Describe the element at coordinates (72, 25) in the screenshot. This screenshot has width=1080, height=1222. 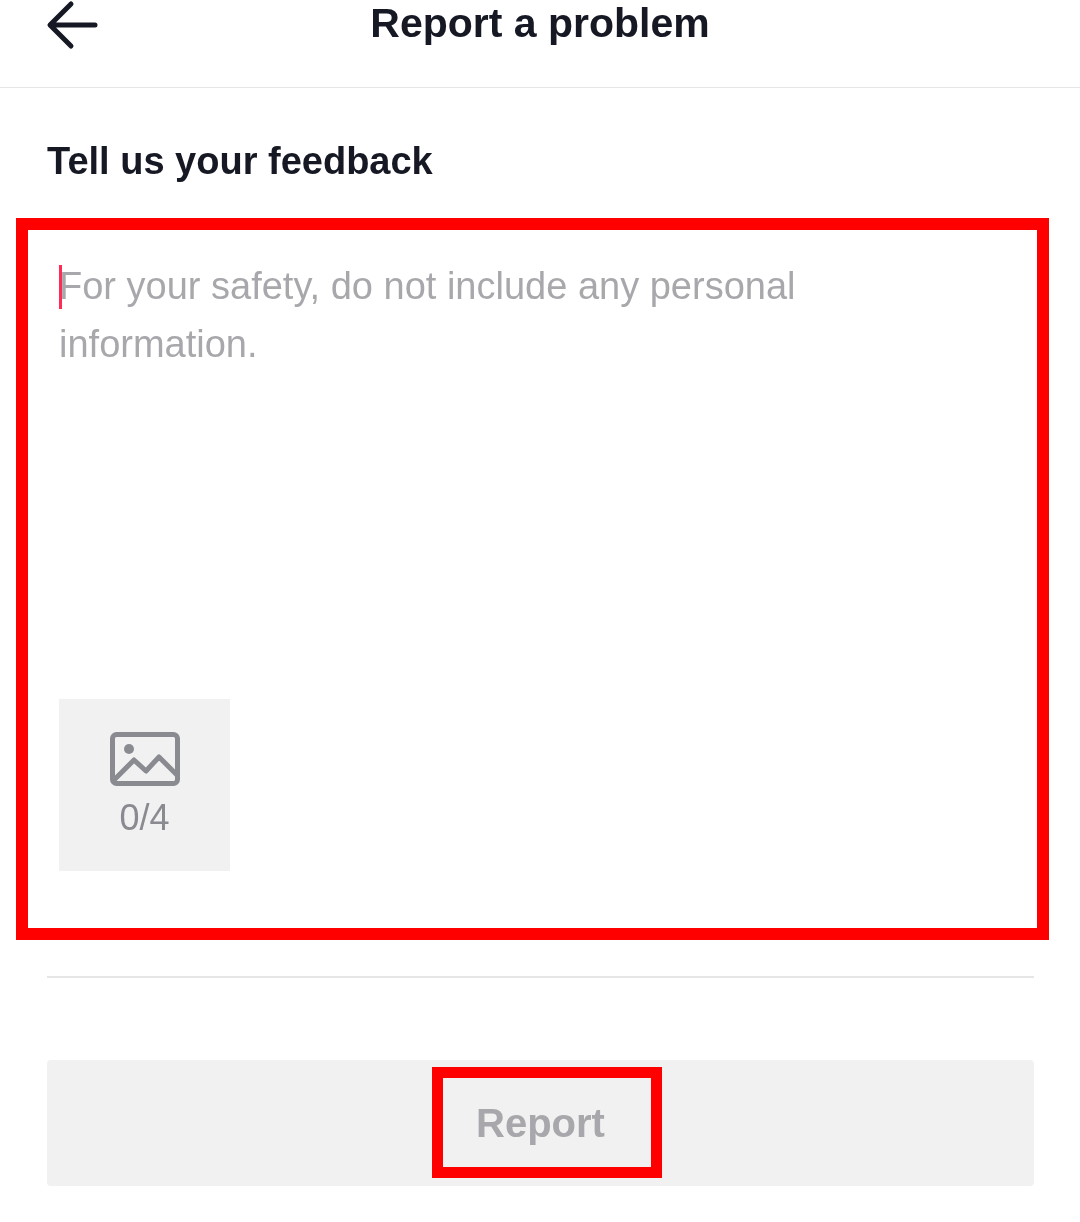
I see `back-icon` at that location.